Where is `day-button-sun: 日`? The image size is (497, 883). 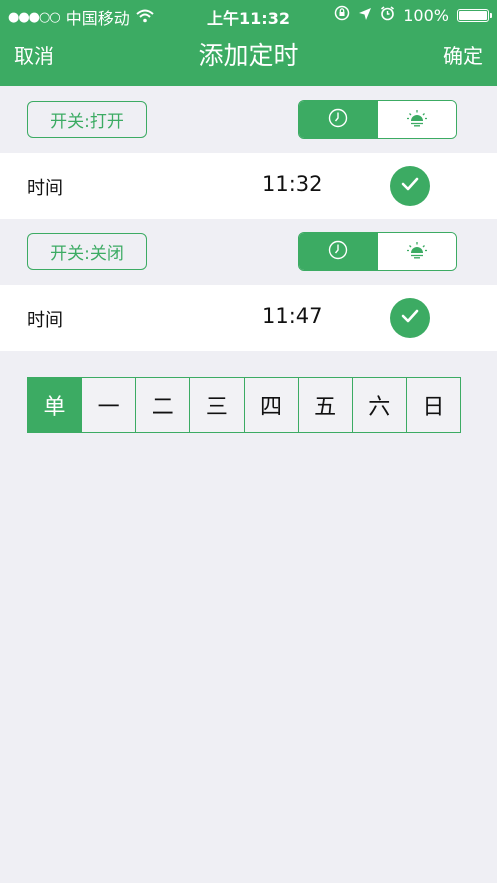 day-button-sun: 日 is located at coordinates (433, 405).